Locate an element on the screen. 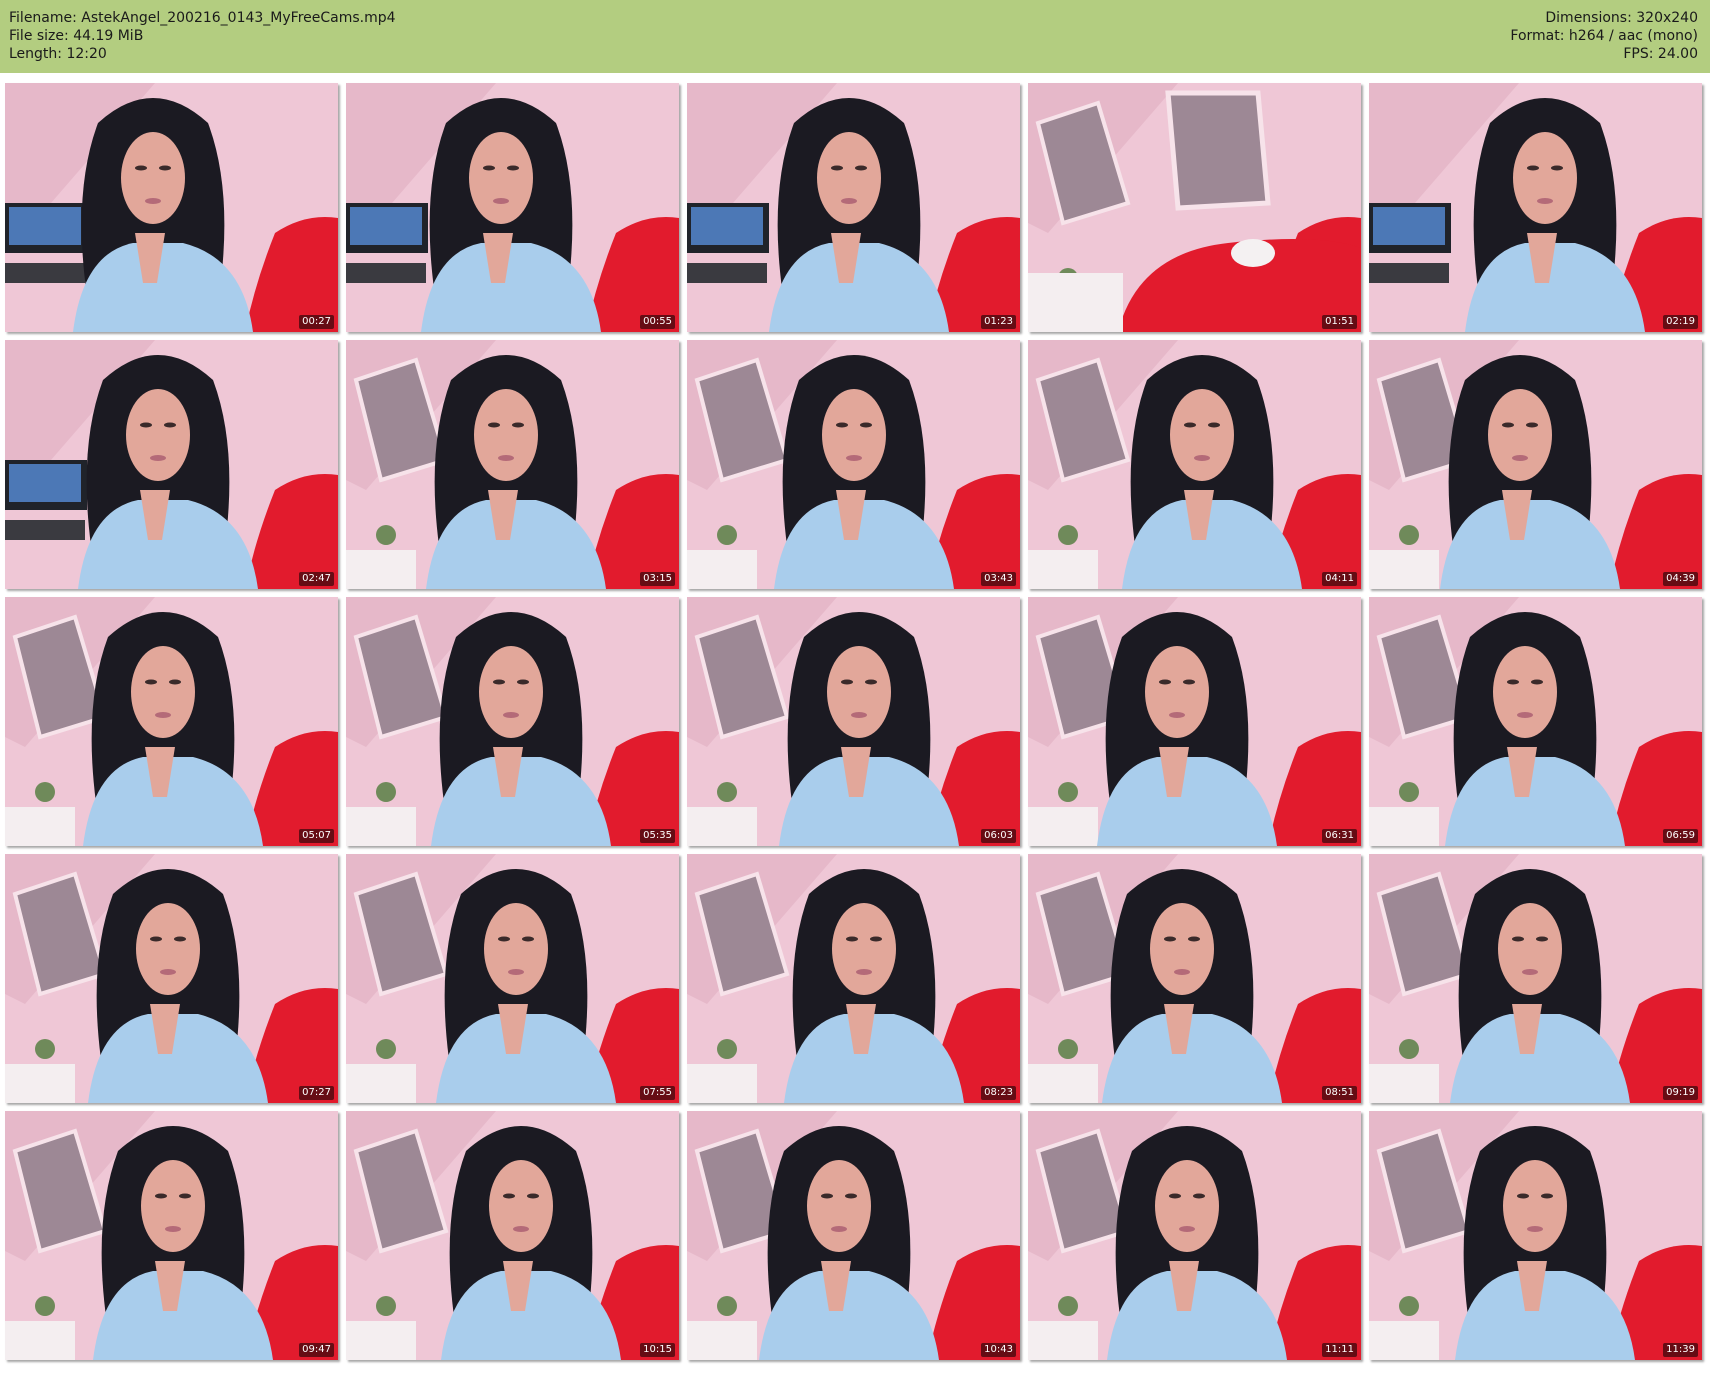 This screenshot has width=1710, height=1373. video-thumbnail: 01:23 is located at coordinates (853, 207).